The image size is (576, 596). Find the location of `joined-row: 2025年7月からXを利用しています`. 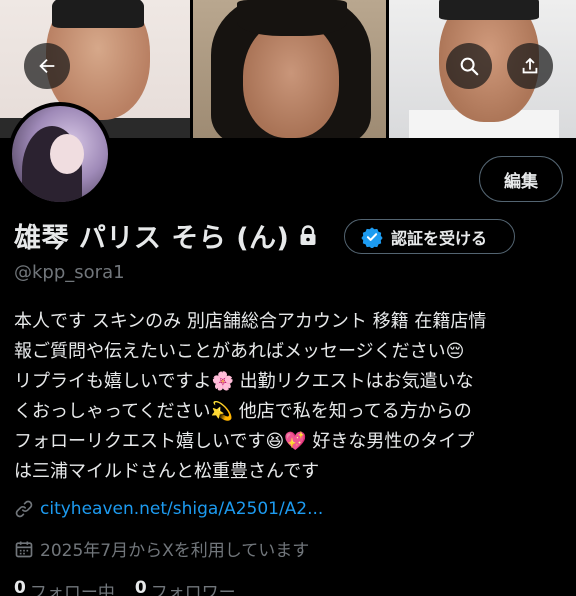

joined-row: 2025年7月からXを利用しています is located at coordinates (161, 548).